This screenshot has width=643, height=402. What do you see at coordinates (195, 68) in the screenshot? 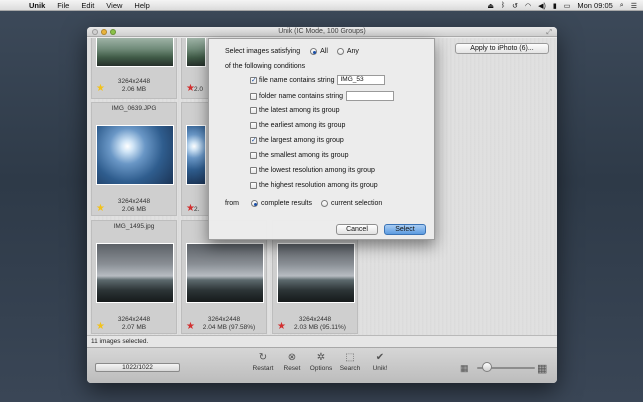
I see `image-card: ★ 2.0` at bounding box center [195, 68].